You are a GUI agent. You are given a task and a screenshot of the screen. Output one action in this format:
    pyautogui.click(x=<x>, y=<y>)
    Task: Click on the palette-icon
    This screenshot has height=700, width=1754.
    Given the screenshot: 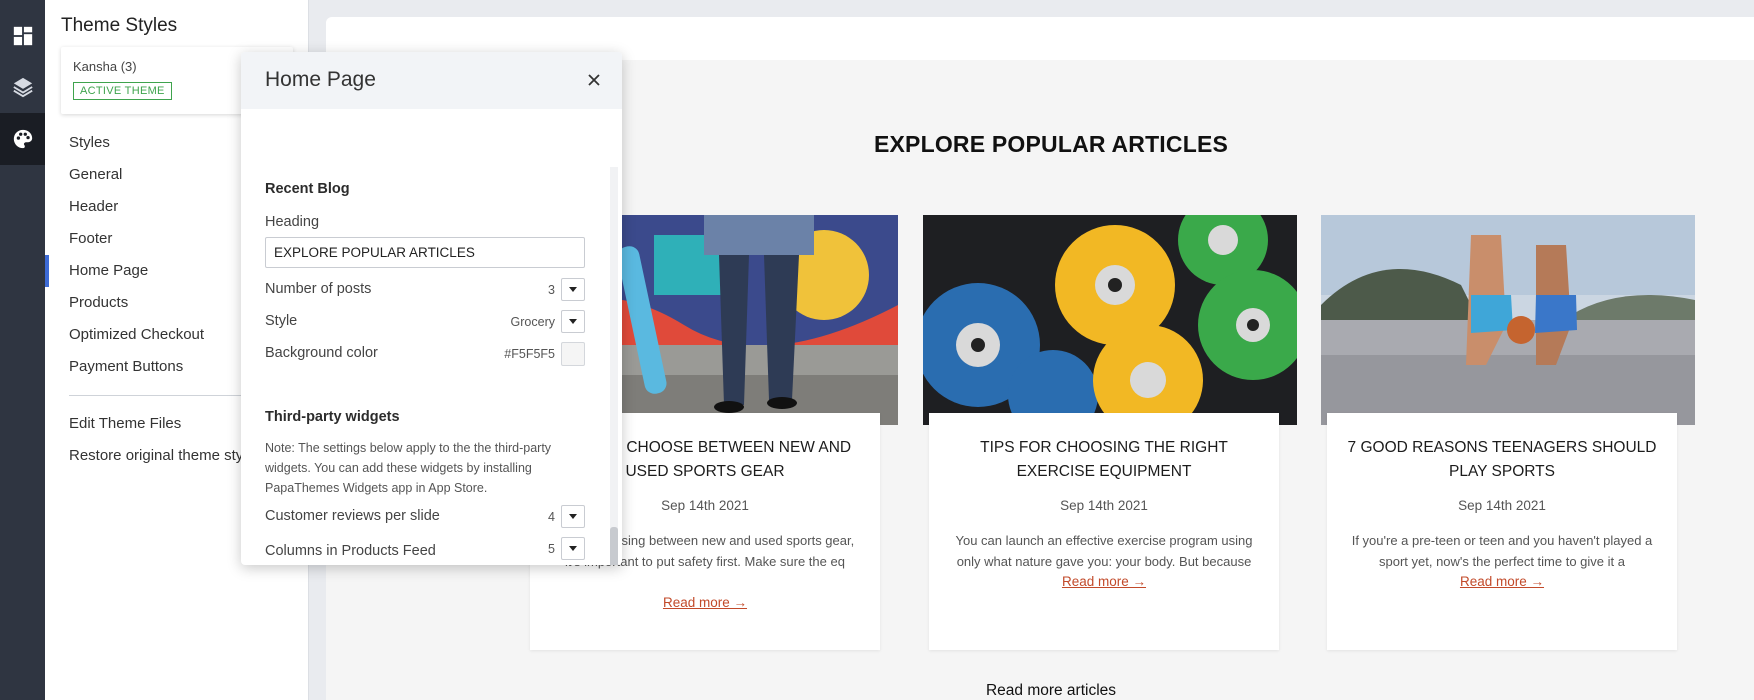 What is the action you would take?
    pyautogui.click(x=22, y=139)
    